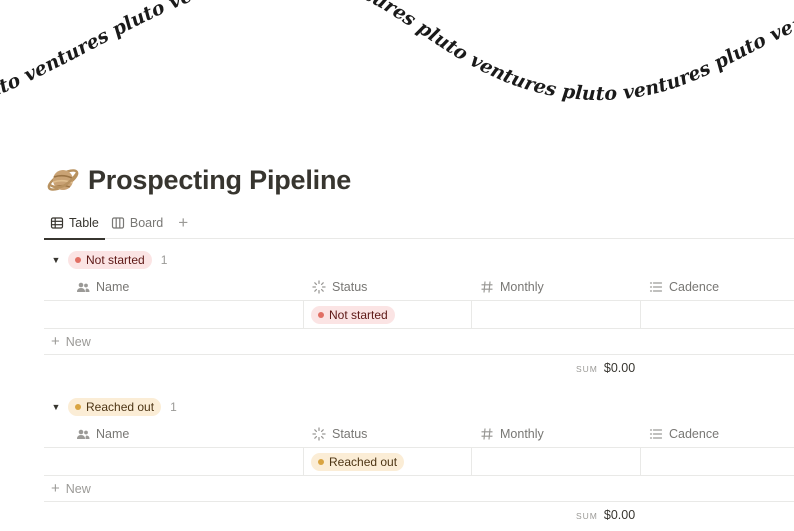 The height and width of the screenshot is (531, 794). I want to click on tab-table: Table, so click(74, 224).